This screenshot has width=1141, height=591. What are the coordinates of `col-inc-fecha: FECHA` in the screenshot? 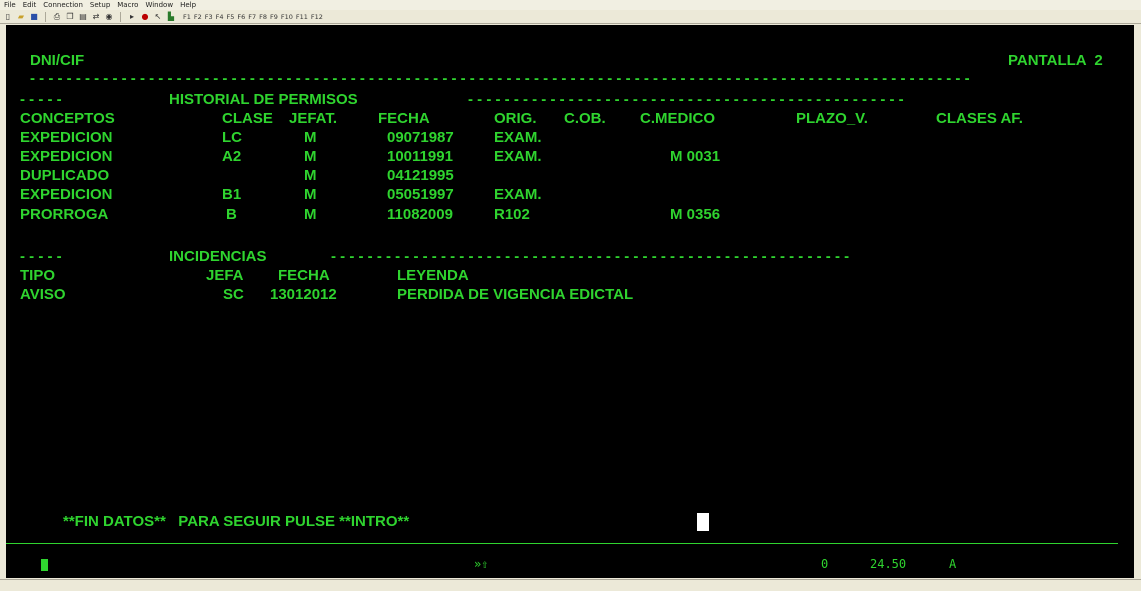 It's located at (304, 275).